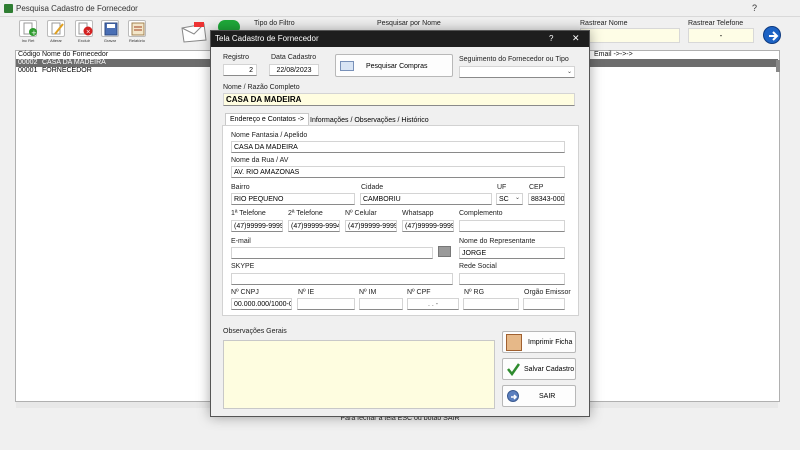  Describe the element at coordinates (474, 292) in the screenshot. I see `rg-label: Nº RG` at that location.